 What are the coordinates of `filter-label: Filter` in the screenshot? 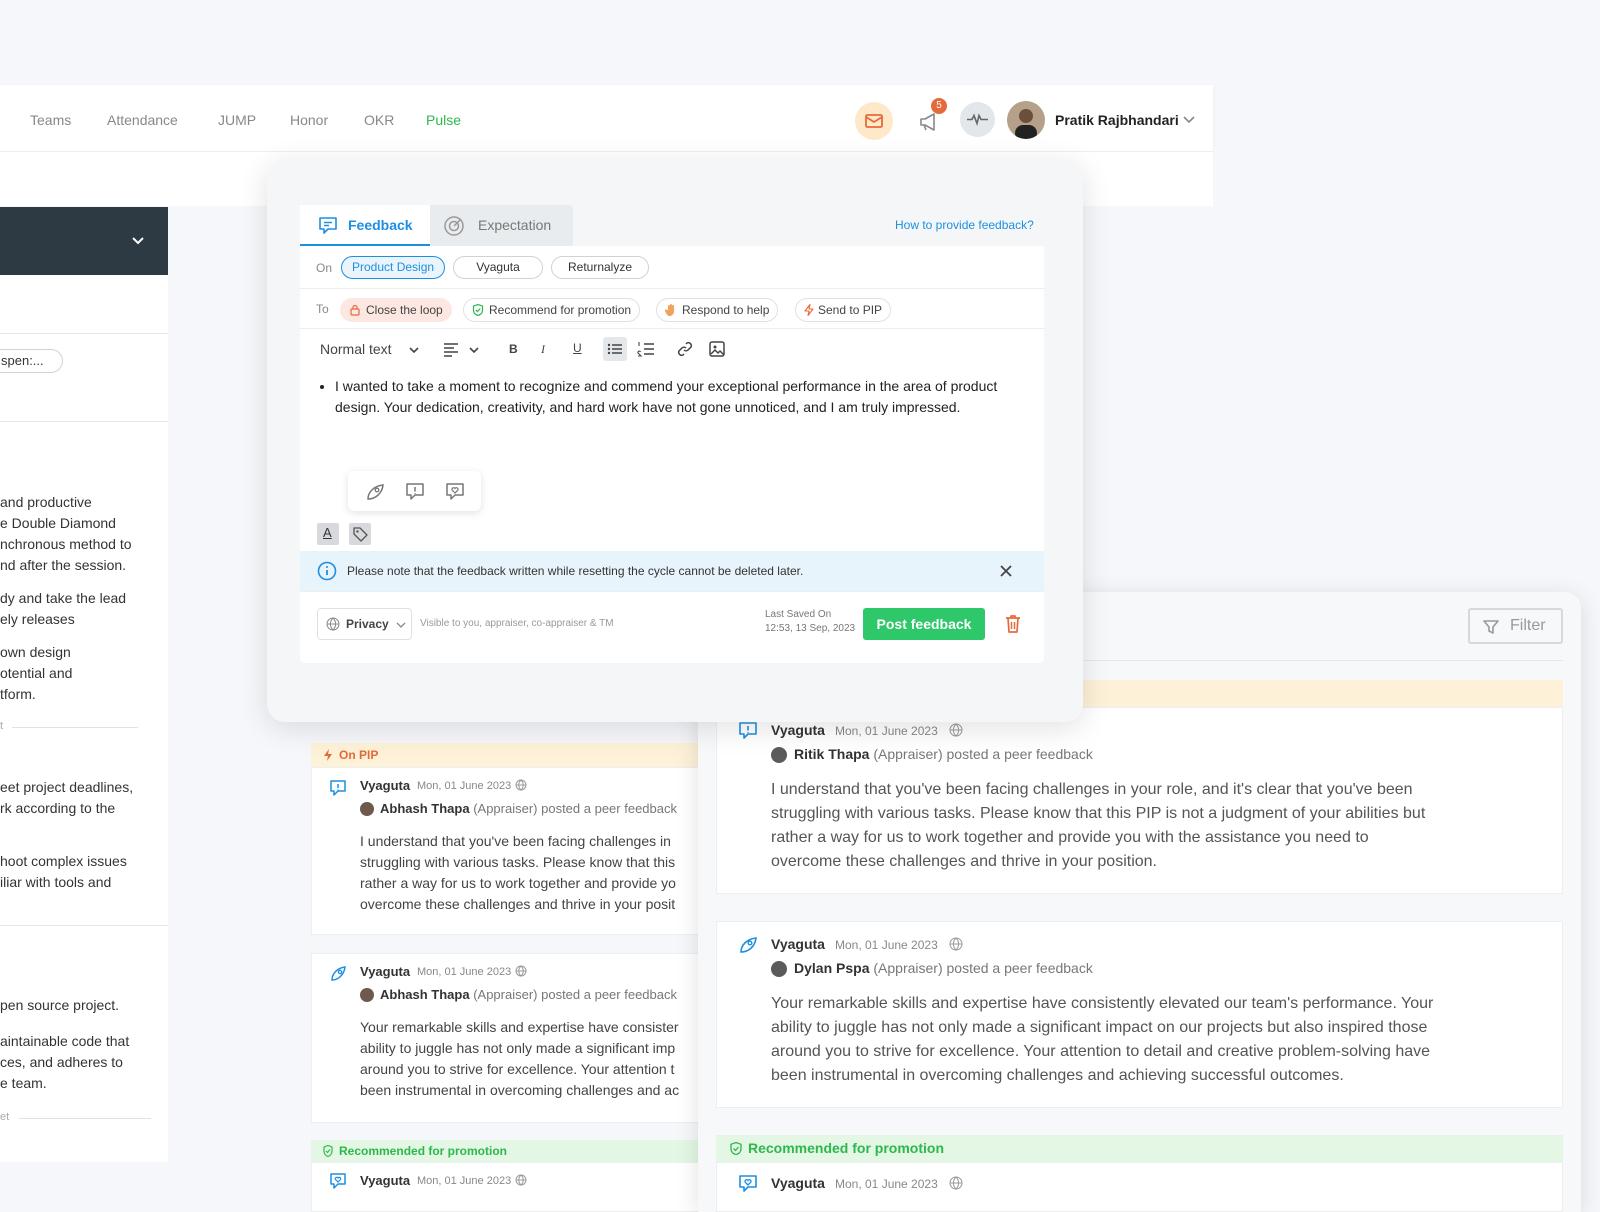 It's located at (1528, 625).